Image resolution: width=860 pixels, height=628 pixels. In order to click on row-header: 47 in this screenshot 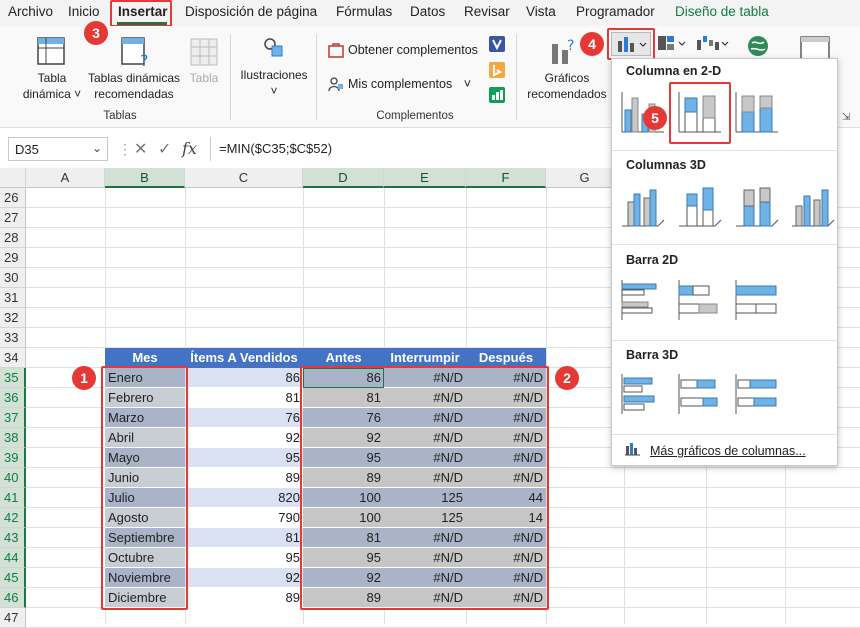, I will do `click(13, 618)`.